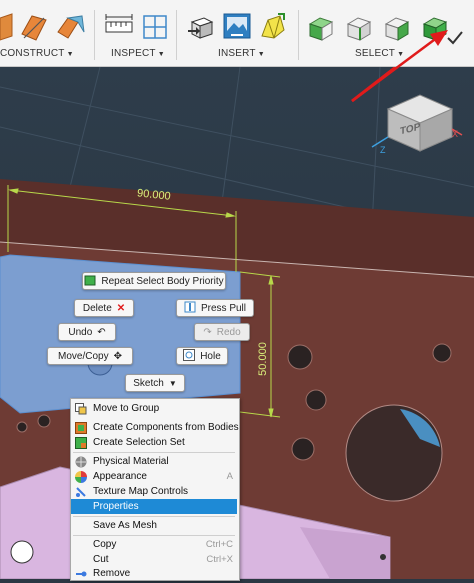 Image resolution: width=474 pixels, height=583 pixels. Describe the element at coordinates (273, 27) in the screenshot. I see `insert-mesh-icon` at that location.